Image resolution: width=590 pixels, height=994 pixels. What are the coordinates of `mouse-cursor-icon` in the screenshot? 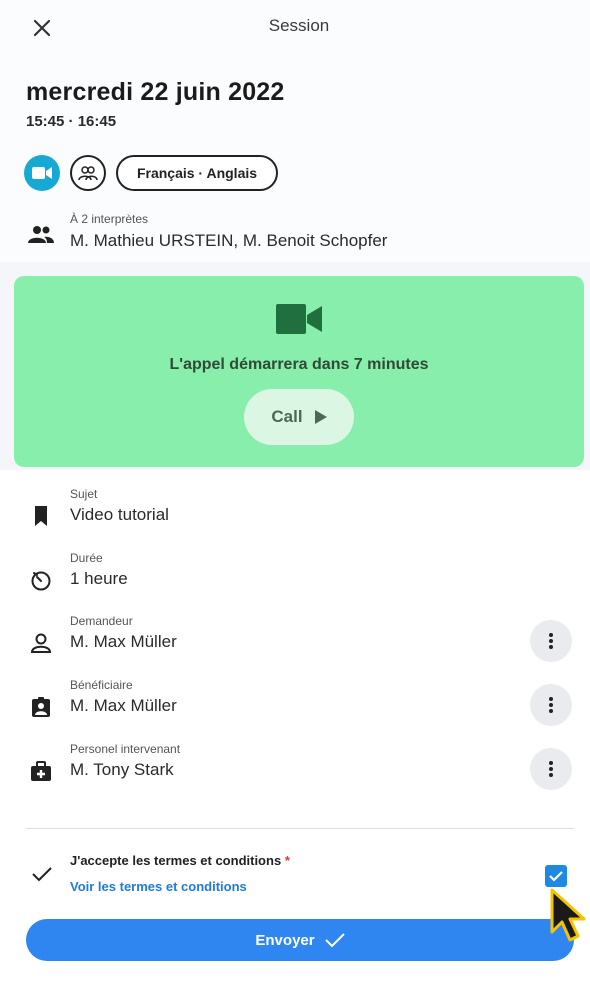 It's located at (568, 915).